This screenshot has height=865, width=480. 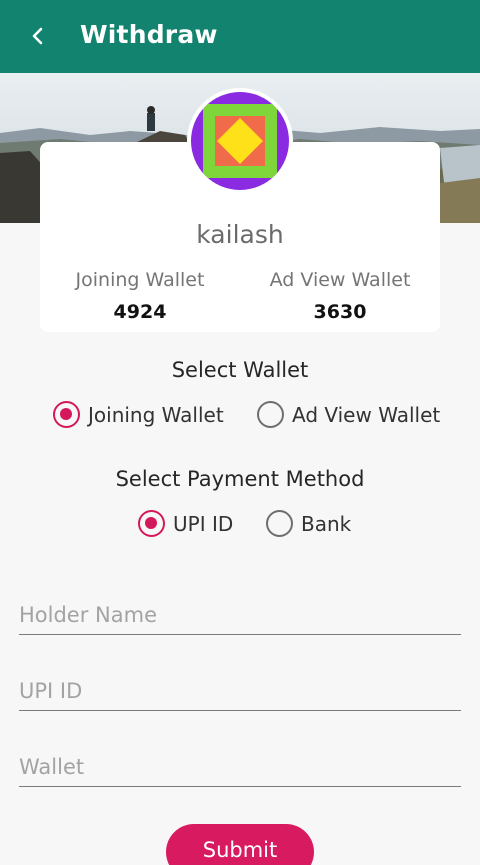 What do you see at coordinates (240, 36) in the screenshot?
I see `app-bar: Withdraw` at bounding box center [240, 36].